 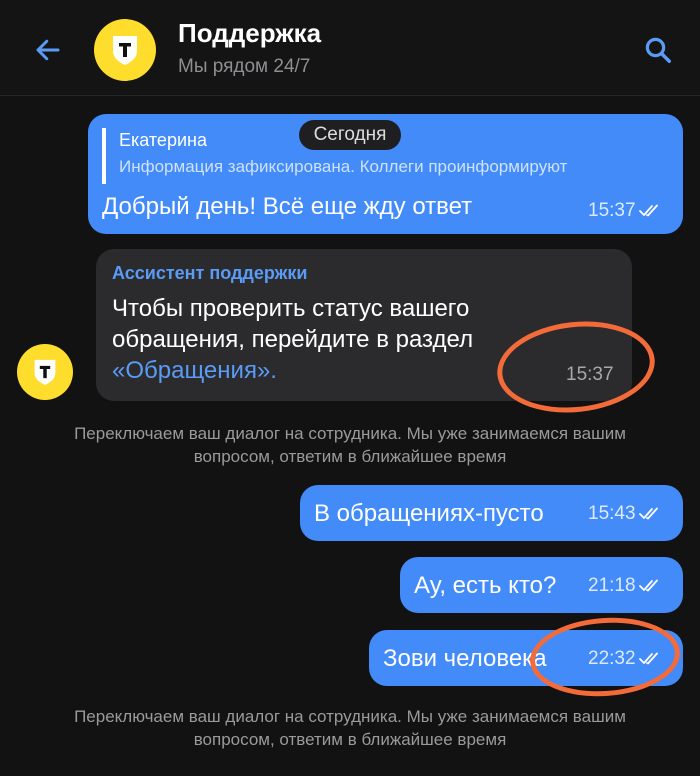 What do you see at coordinates (350, 135) in the screenshot?
I see `date-separator: Сегодня` at bounding box center [350, 135].